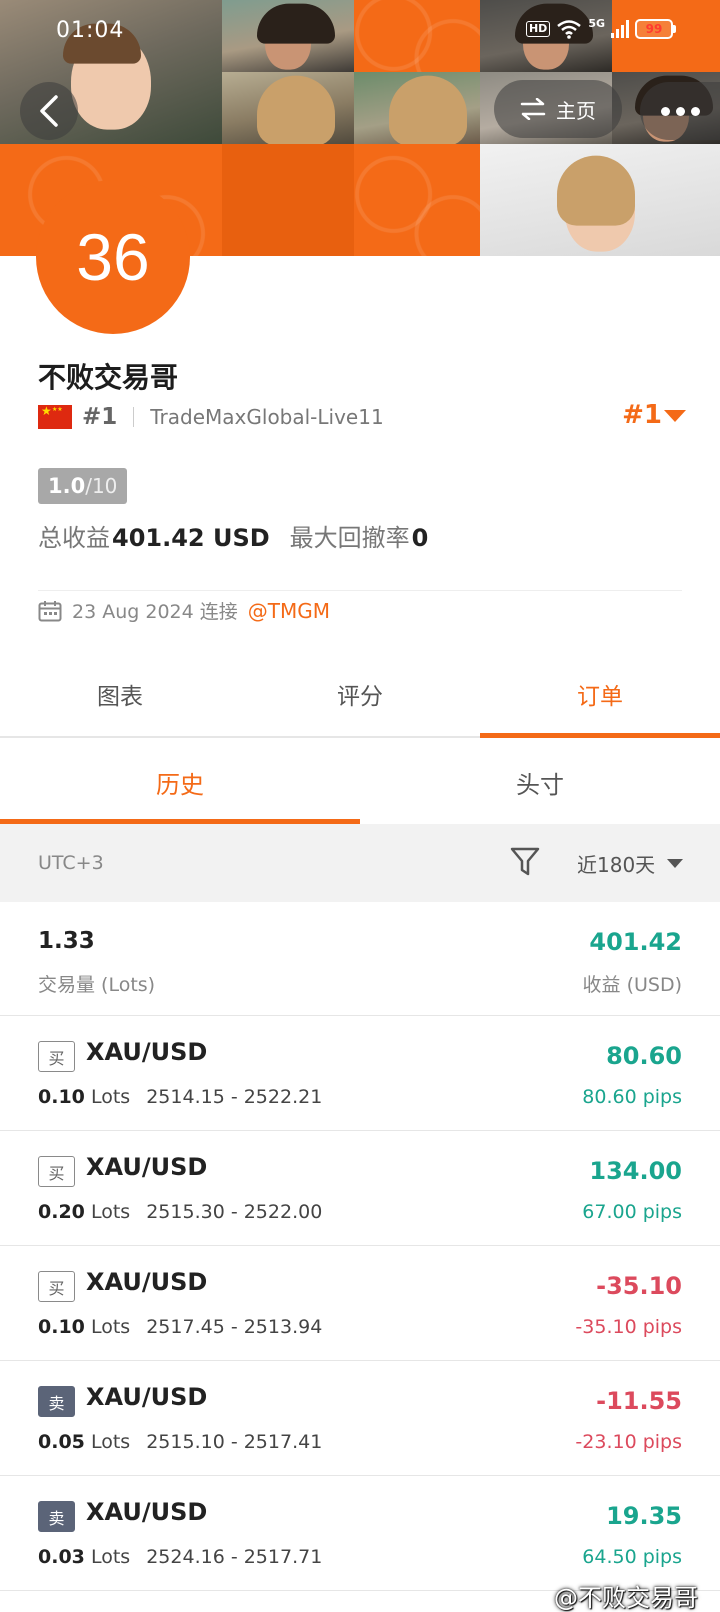 This screenshot has width=720, height=1612. What do you see at coordinates (61, 1442) in the screenshot?
I see `order-lots: 0.05` at bounding box center [61, 1442].